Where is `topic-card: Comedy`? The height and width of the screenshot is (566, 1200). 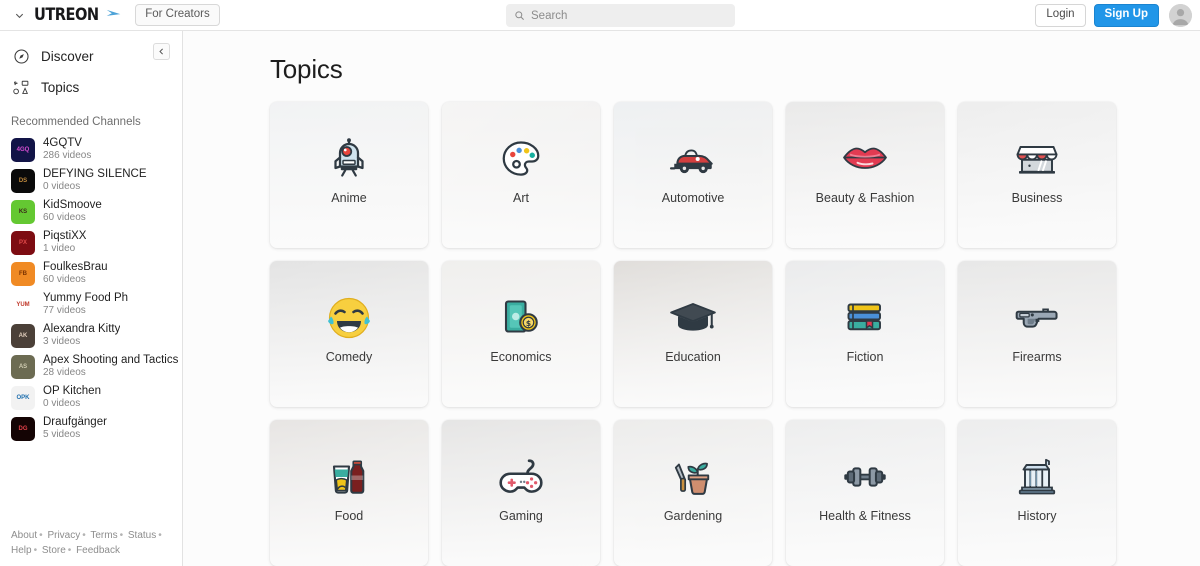 topic-card: Comedy is located at coordinates (349, 334).